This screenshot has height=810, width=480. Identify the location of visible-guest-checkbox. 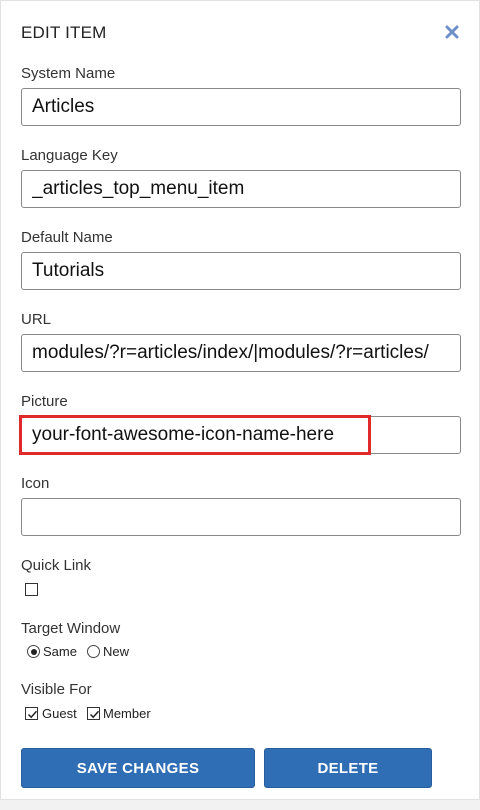
(31, 713).